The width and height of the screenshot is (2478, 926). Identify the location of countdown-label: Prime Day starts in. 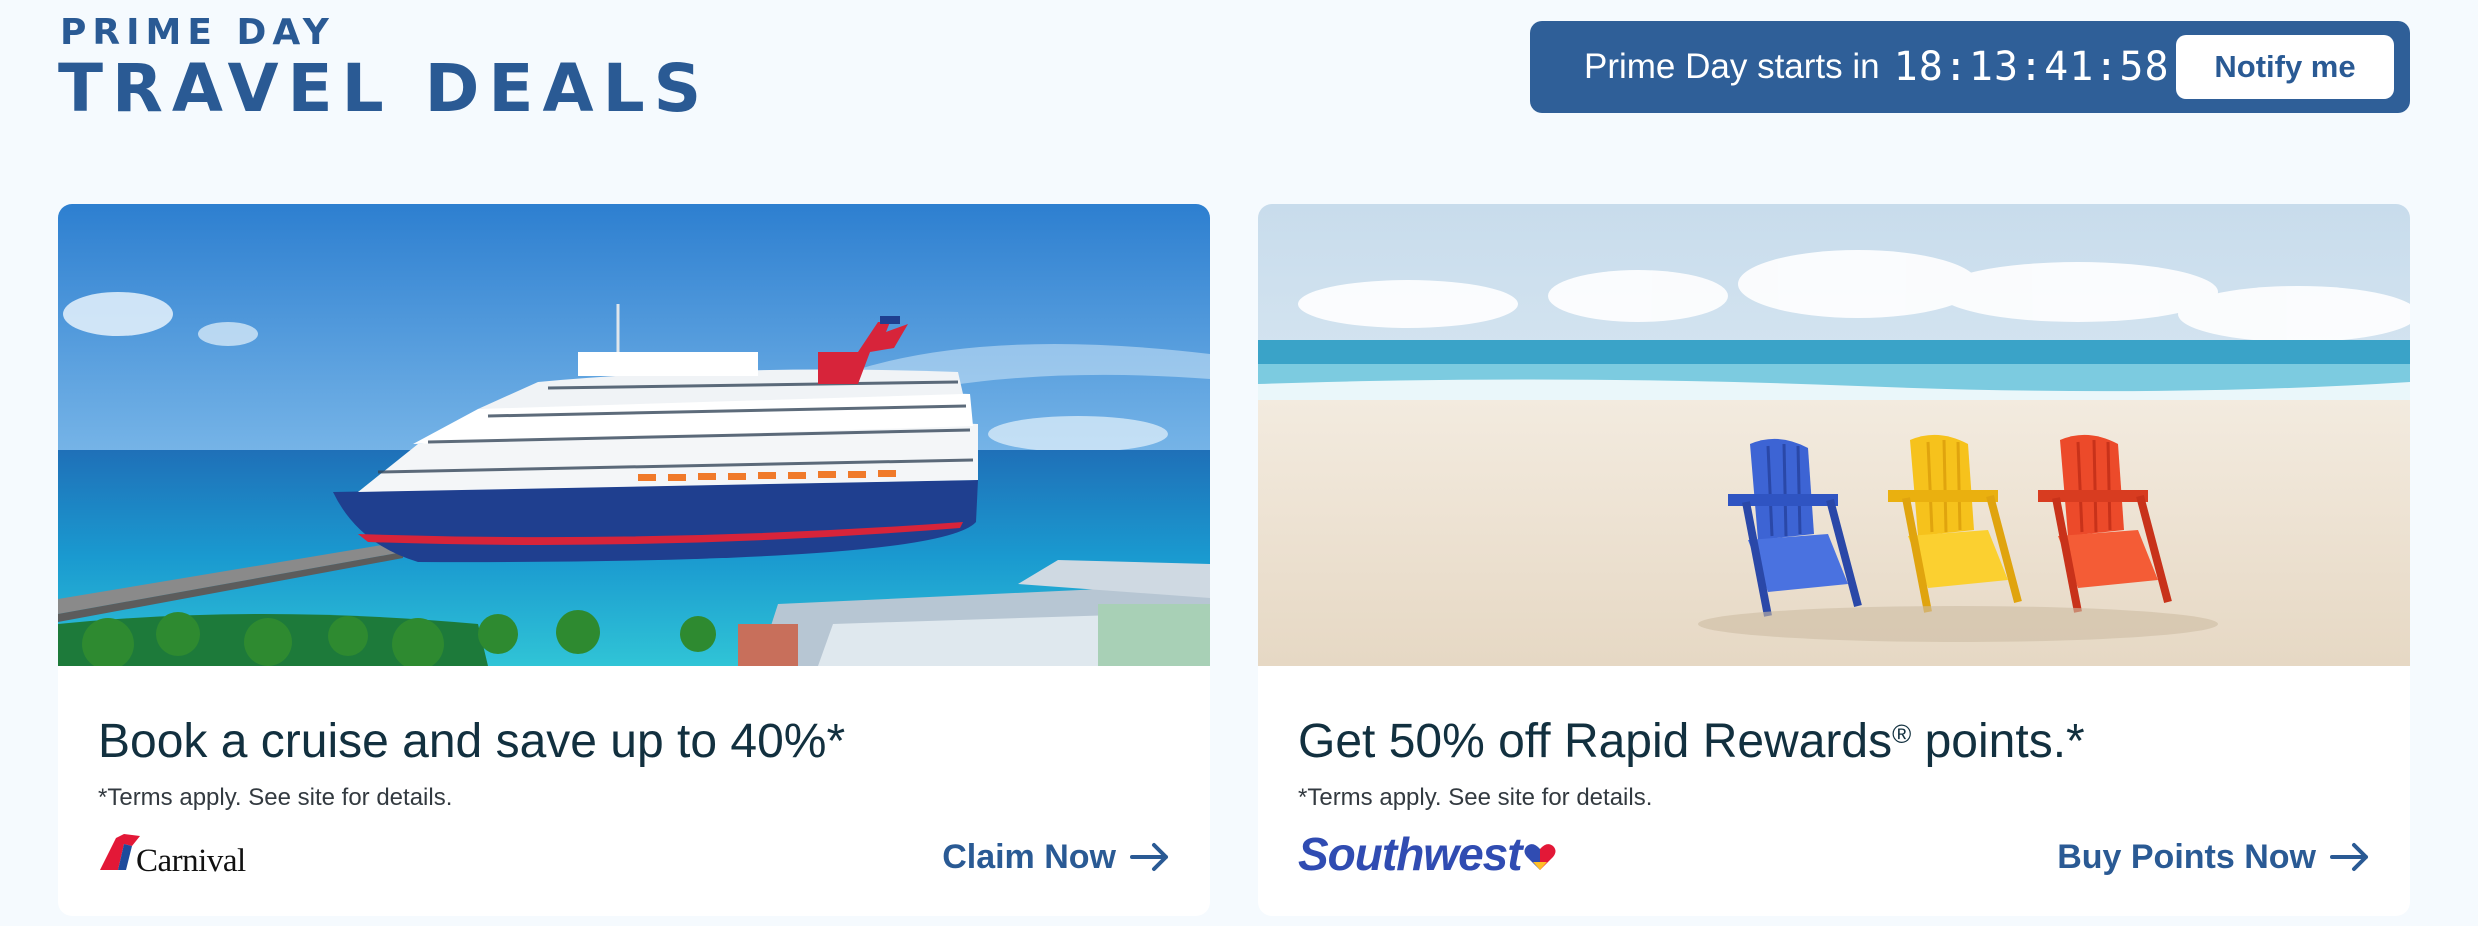
(1732, 66).